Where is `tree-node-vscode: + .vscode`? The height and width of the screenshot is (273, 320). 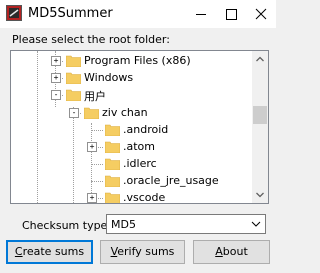
tree-node-vscode: + .vscode is located at coordinates (131, 197).